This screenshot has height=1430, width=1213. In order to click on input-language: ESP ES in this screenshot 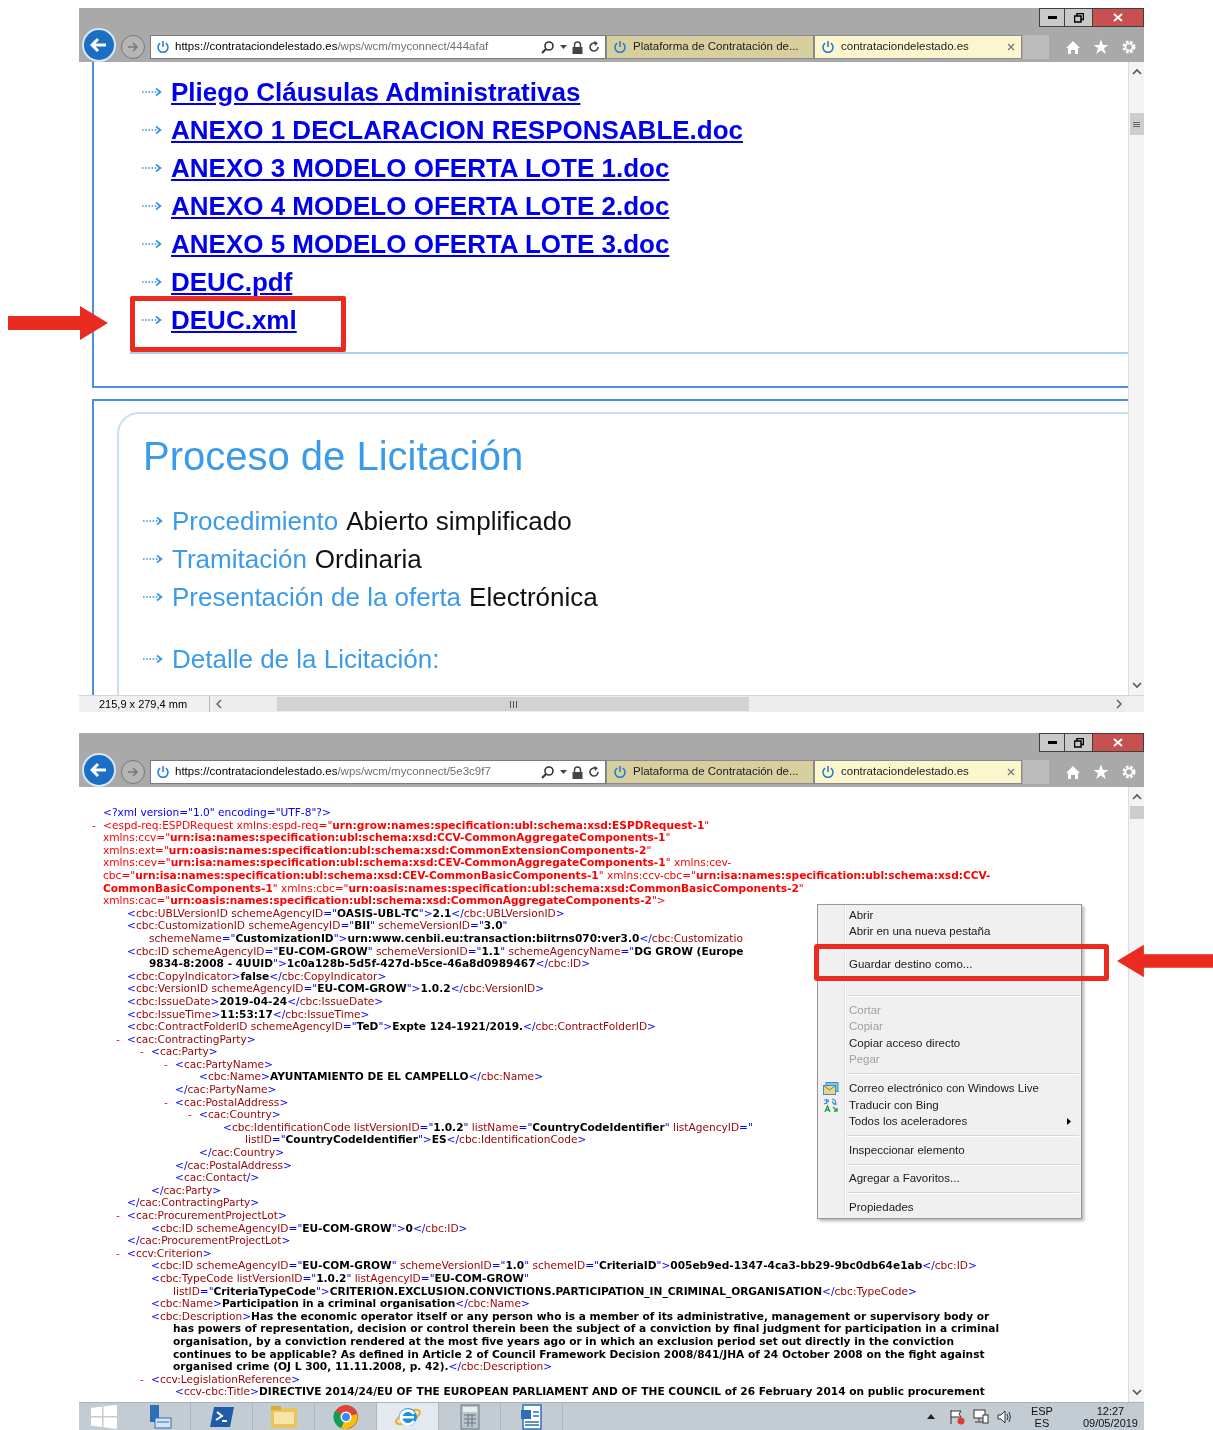, I will do `click(1041, 1416)`.